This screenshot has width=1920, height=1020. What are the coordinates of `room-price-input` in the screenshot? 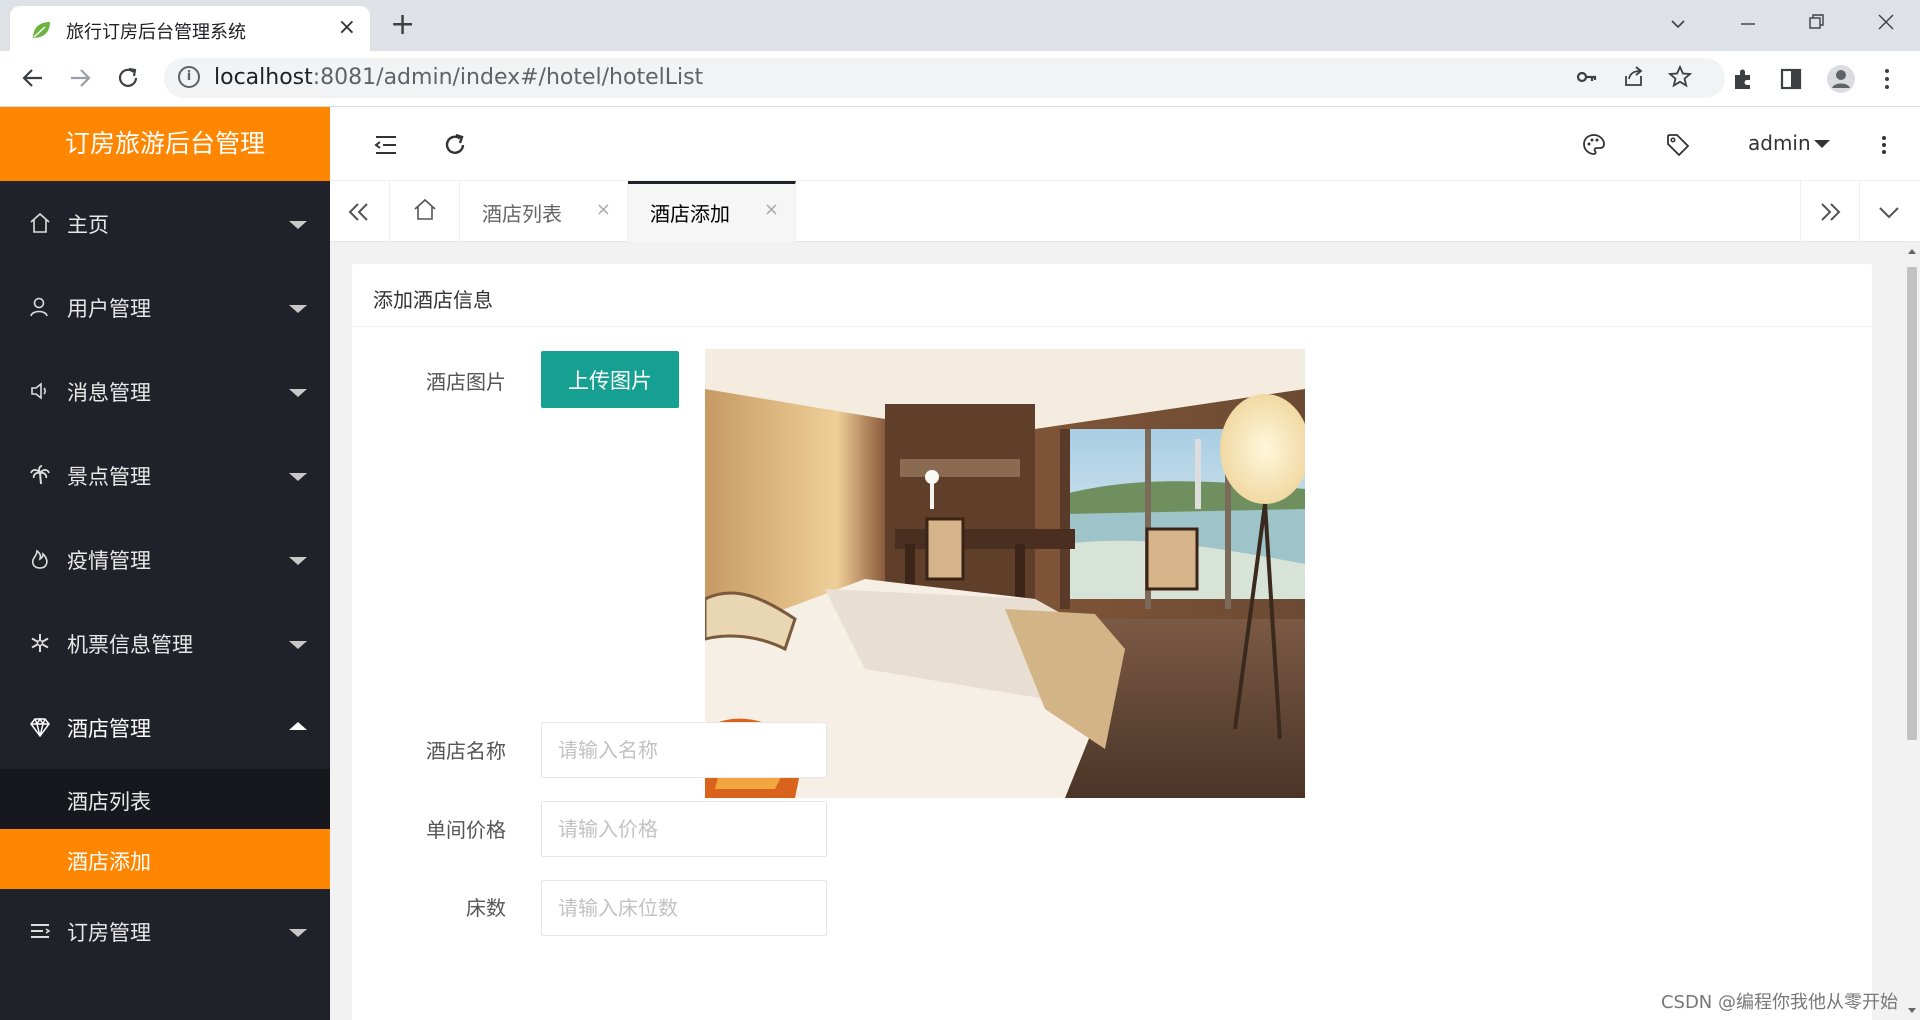 It's located at (684, 829).